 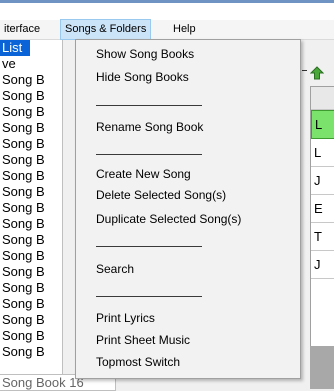 I want to click on menu-item-delete-selected-songs: Delete Selected Song(s), so click(x=161, y=195).